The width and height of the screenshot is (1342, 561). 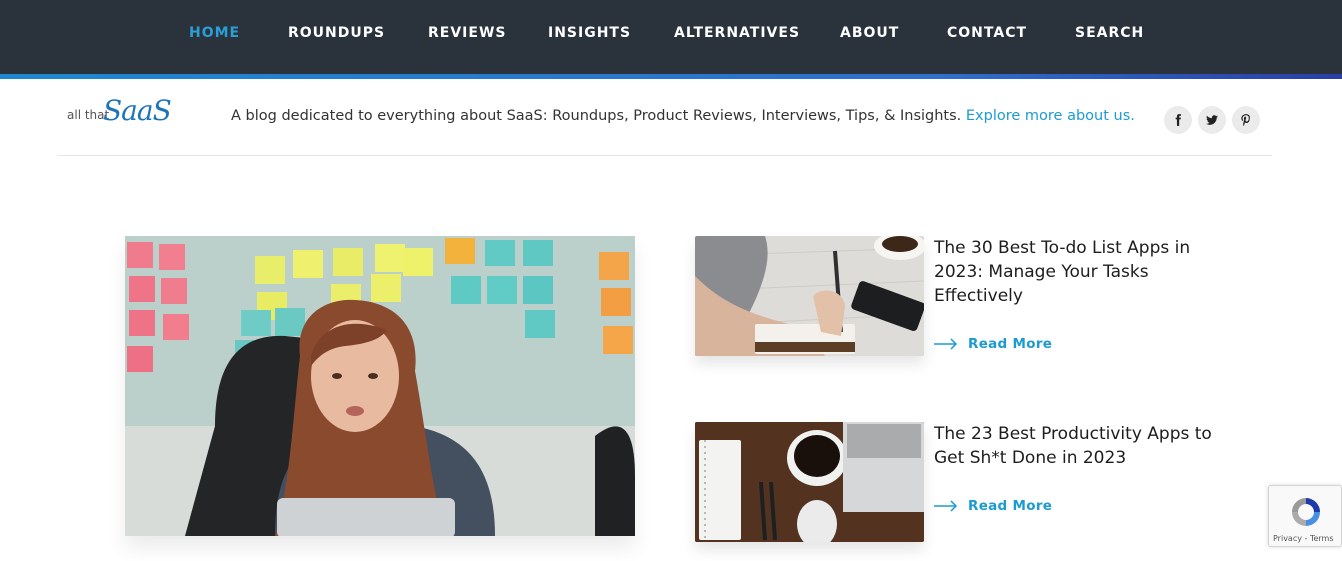 I want to click on facebook-icon, so click(x=1178, y=120).